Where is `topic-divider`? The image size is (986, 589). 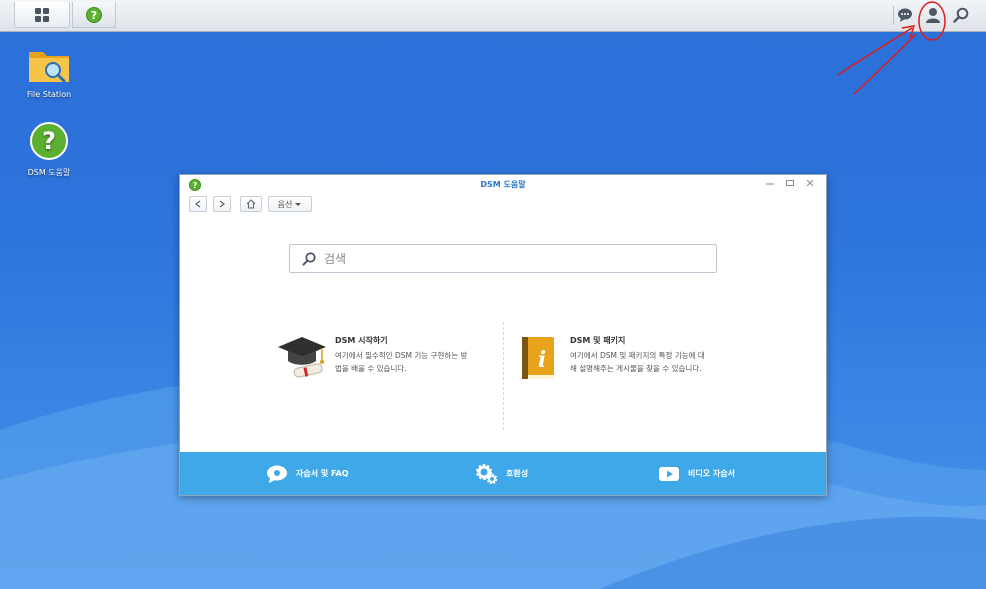 topic-divider is located at coordinates (503, 376).